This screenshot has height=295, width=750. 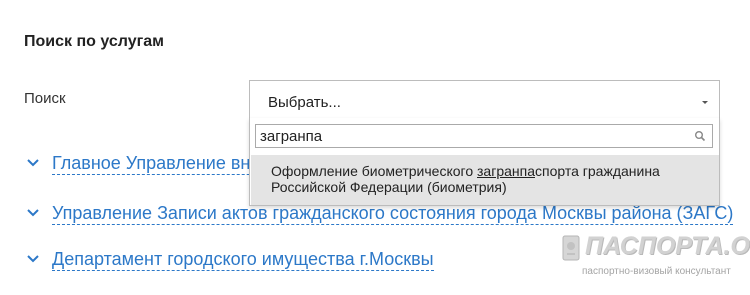 What do you see at coordinates (597, 171) in the screenshot?
I see `option-text-after: спорта гражданина` at bounding box center [597, 171].